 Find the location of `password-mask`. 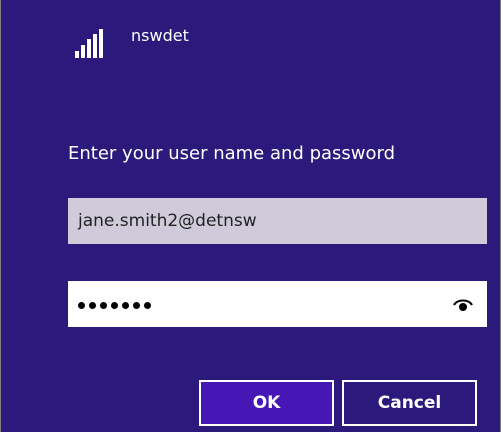

password-mask is located at coordinates (114, 305).